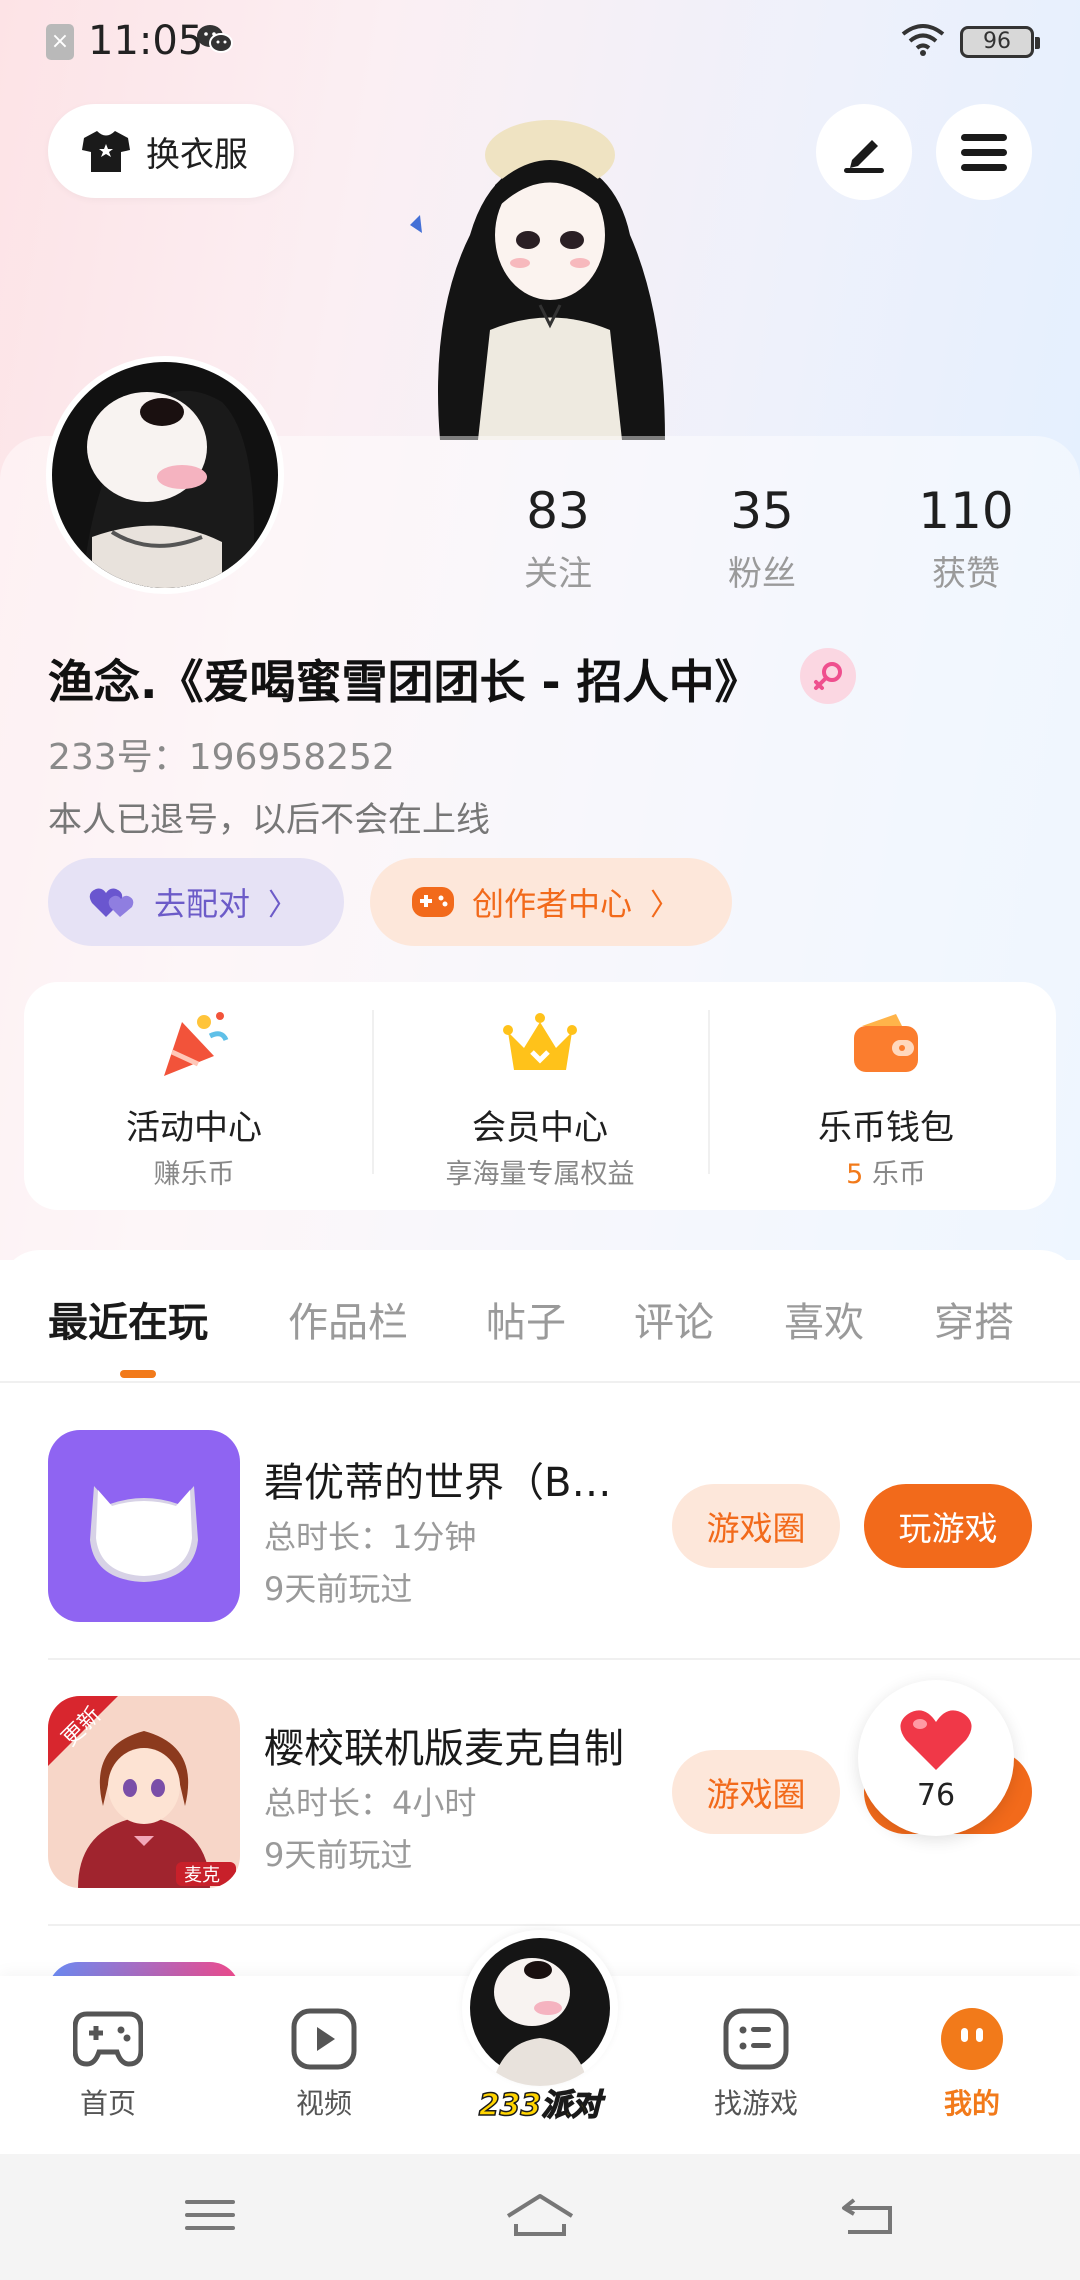  What do you see at coordinates (762, 574) in the screenshot?
I see `followers-label: 粉丝` at bounding box center [762, 574].